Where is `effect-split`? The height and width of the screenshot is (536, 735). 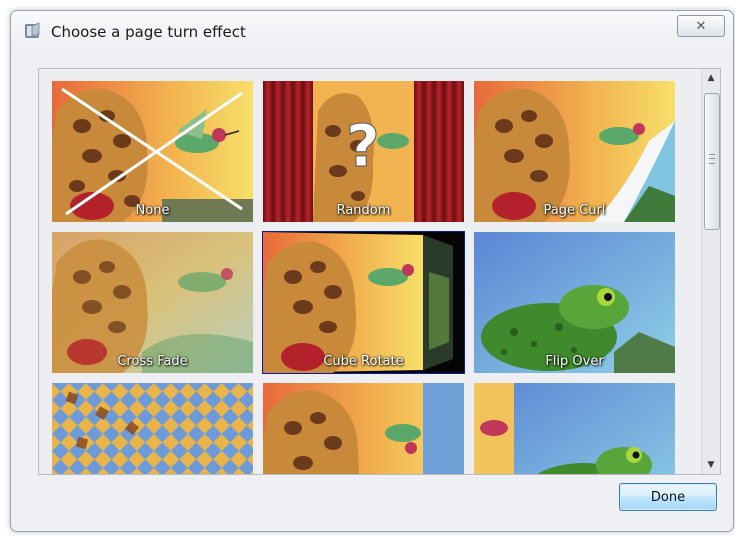
effect-split is located at coordinates (363, 428).